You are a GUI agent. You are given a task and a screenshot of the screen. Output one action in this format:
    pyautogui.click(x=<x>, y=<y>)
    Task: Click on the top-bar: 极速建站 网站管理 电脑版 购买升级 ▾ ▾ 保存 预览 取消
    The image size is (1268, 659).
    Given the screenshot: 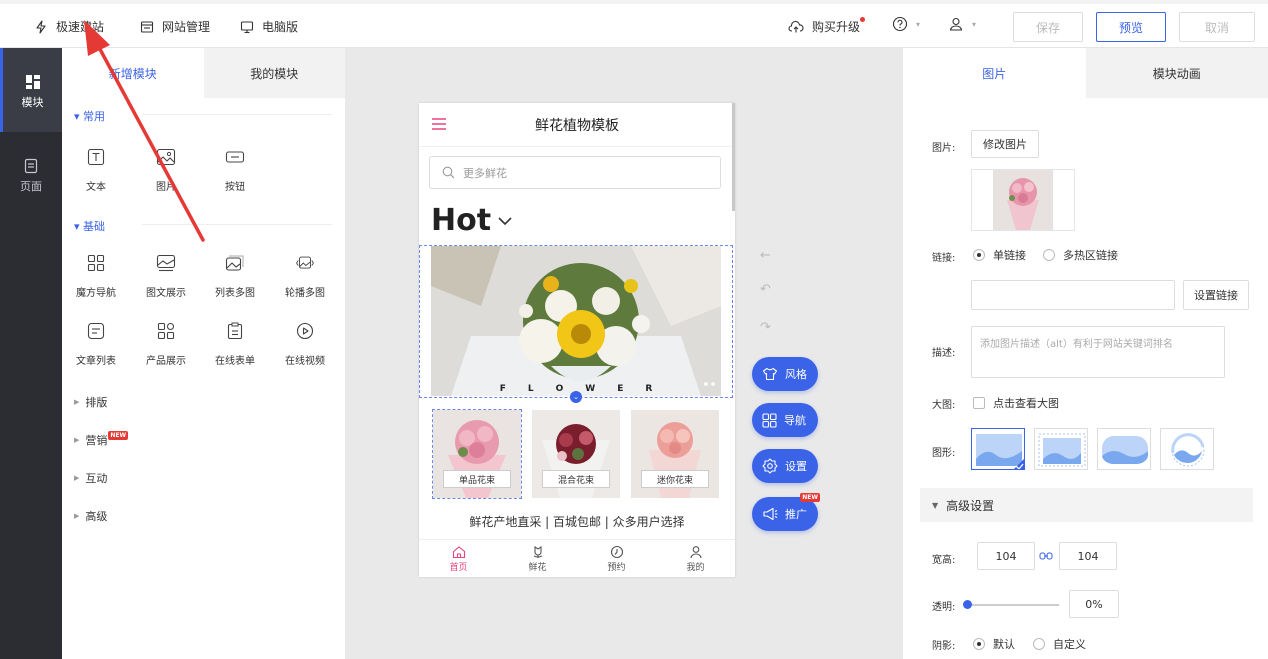 What is the action you would take?
    pyautogui.click(x=634, y=24)
    